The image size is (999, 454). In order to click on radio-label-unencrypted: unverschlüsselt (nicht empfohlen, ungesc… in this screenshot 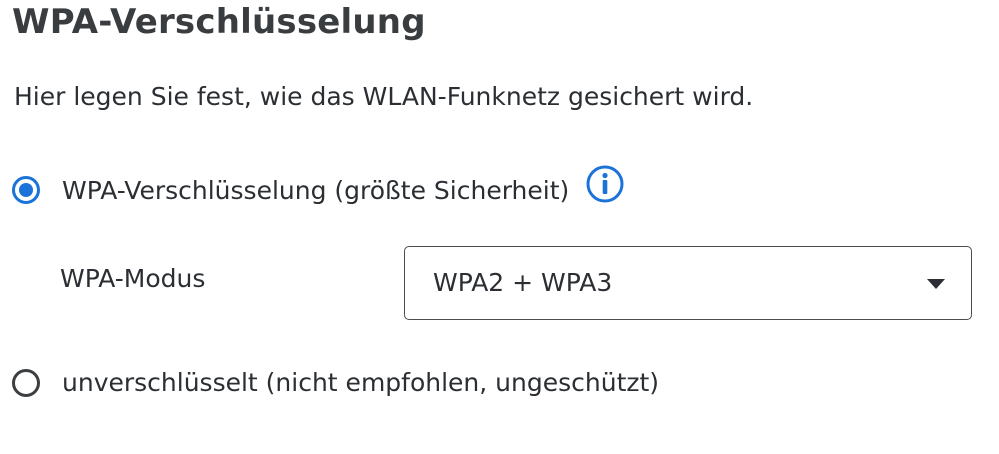, I will do `click(361, 382)`.